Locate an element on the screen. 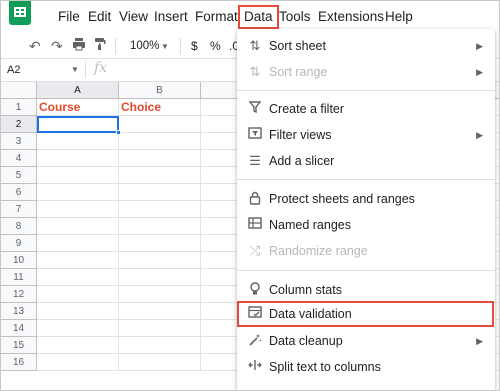  row-header: 12 is located at coordinates (19, 294).